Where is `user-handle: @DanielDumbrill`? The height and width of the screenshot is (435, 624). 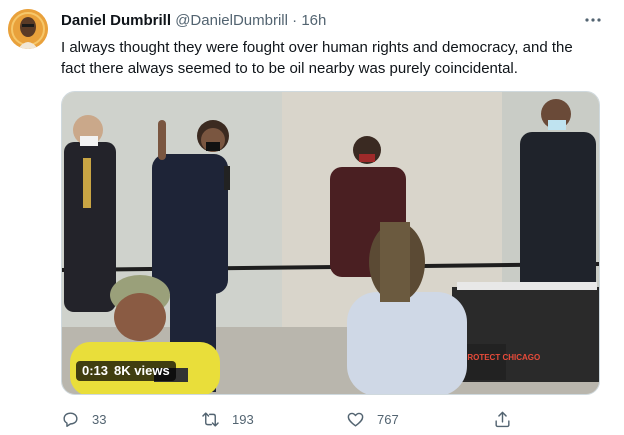 user-handle: @DanielDumbrill is located at coordinates (231, 20).